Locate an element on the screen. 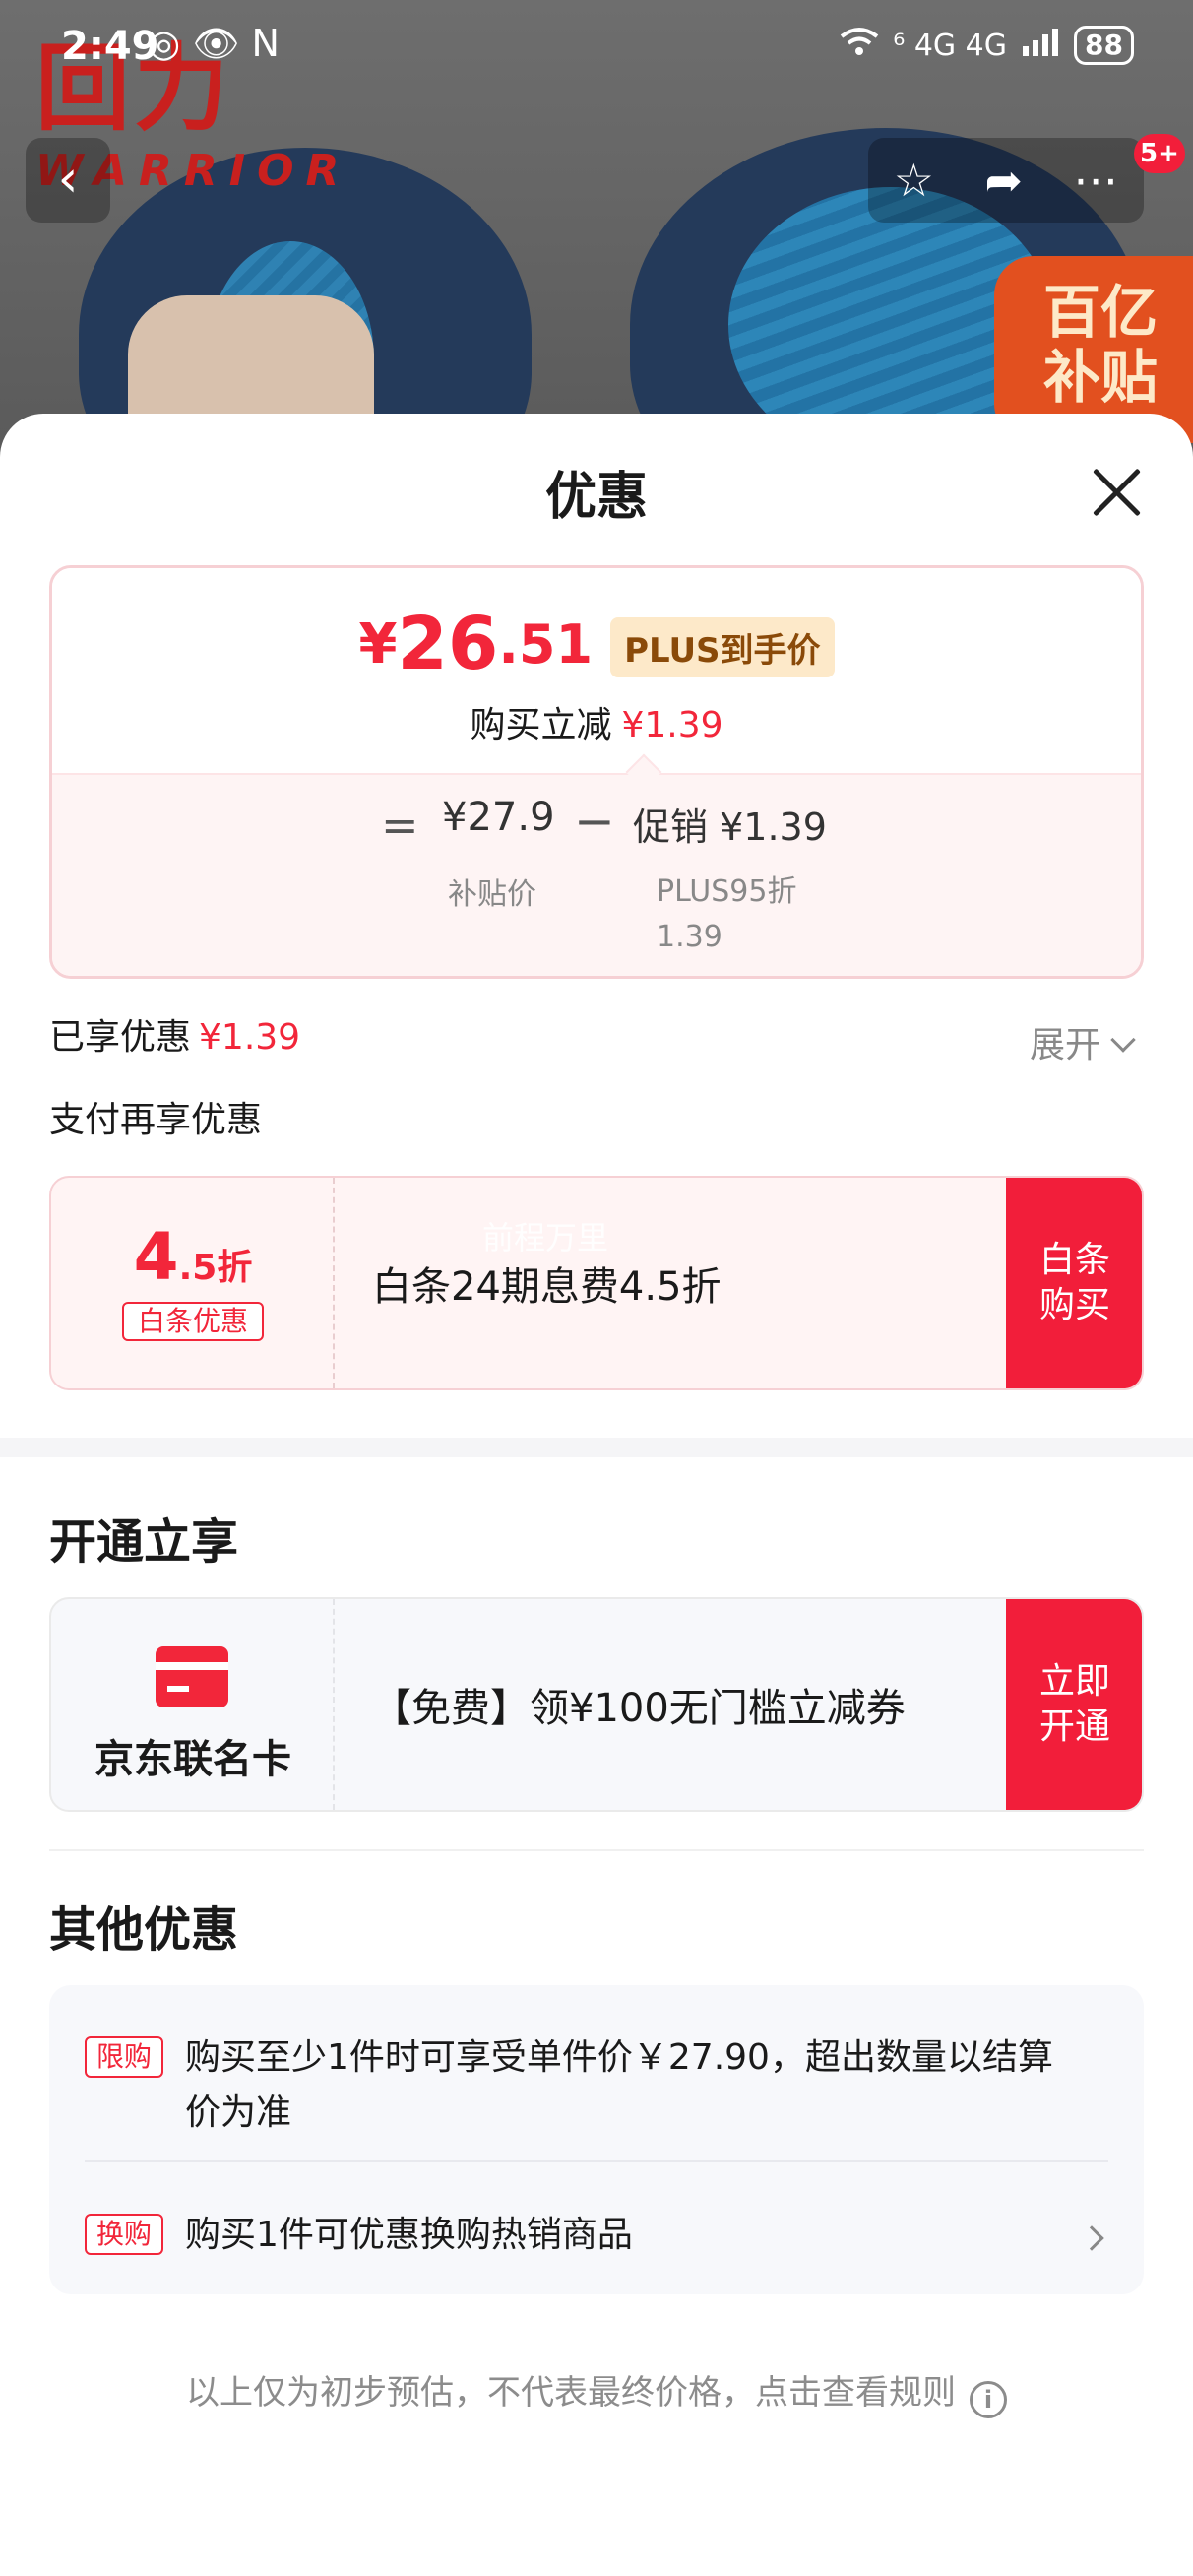 The width and height of the screenshot is (1193, 2576). promo-detail-line2: 1.39 is located at coordinates (689, 937).